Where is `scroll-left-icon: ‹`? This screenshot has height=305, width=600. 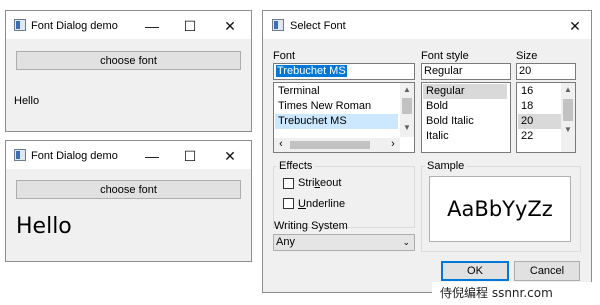
scroll-left-icon: ‹ is located at coordinates (281, 145).